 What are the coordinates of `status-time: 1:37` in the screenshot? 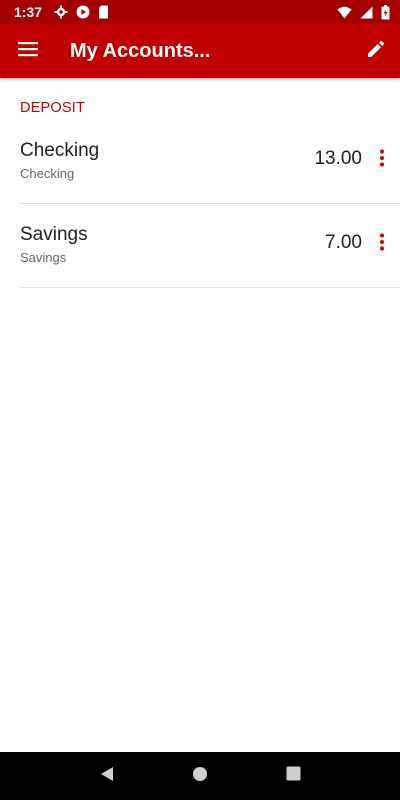 It's located at (28, 12).